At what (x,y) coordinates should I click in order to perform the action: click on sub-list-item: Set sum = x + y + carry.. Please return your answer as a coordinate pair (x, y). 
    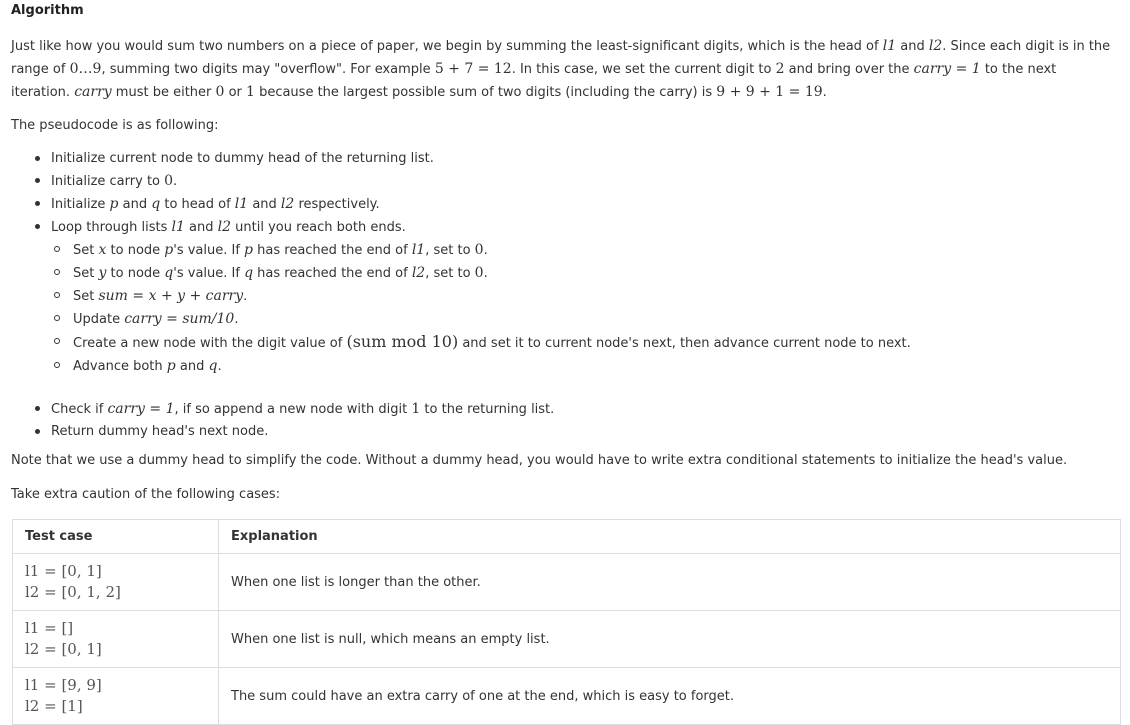
    Looking at the image, I should click on (582, 296).